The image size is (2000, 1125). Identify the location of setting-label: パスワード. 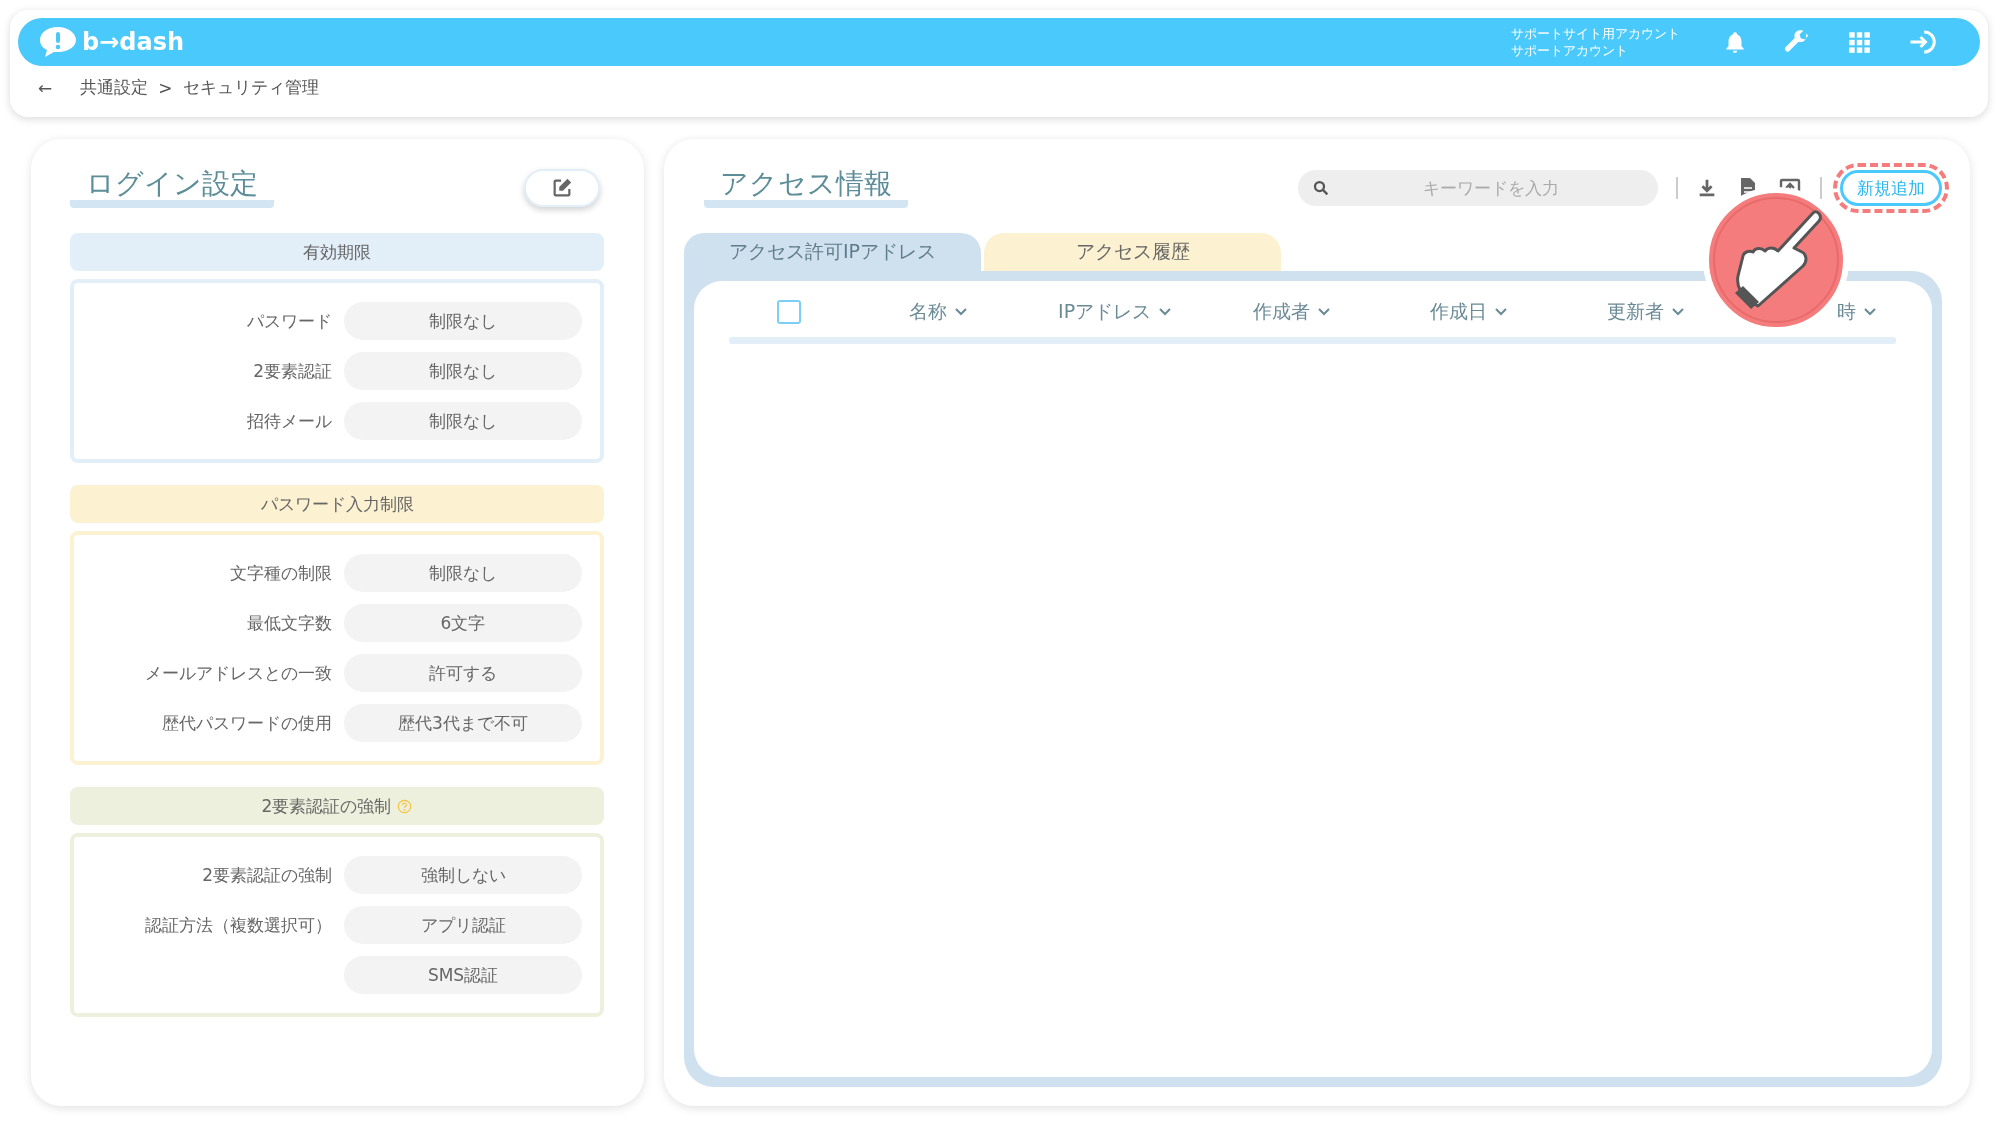
(289, 320).